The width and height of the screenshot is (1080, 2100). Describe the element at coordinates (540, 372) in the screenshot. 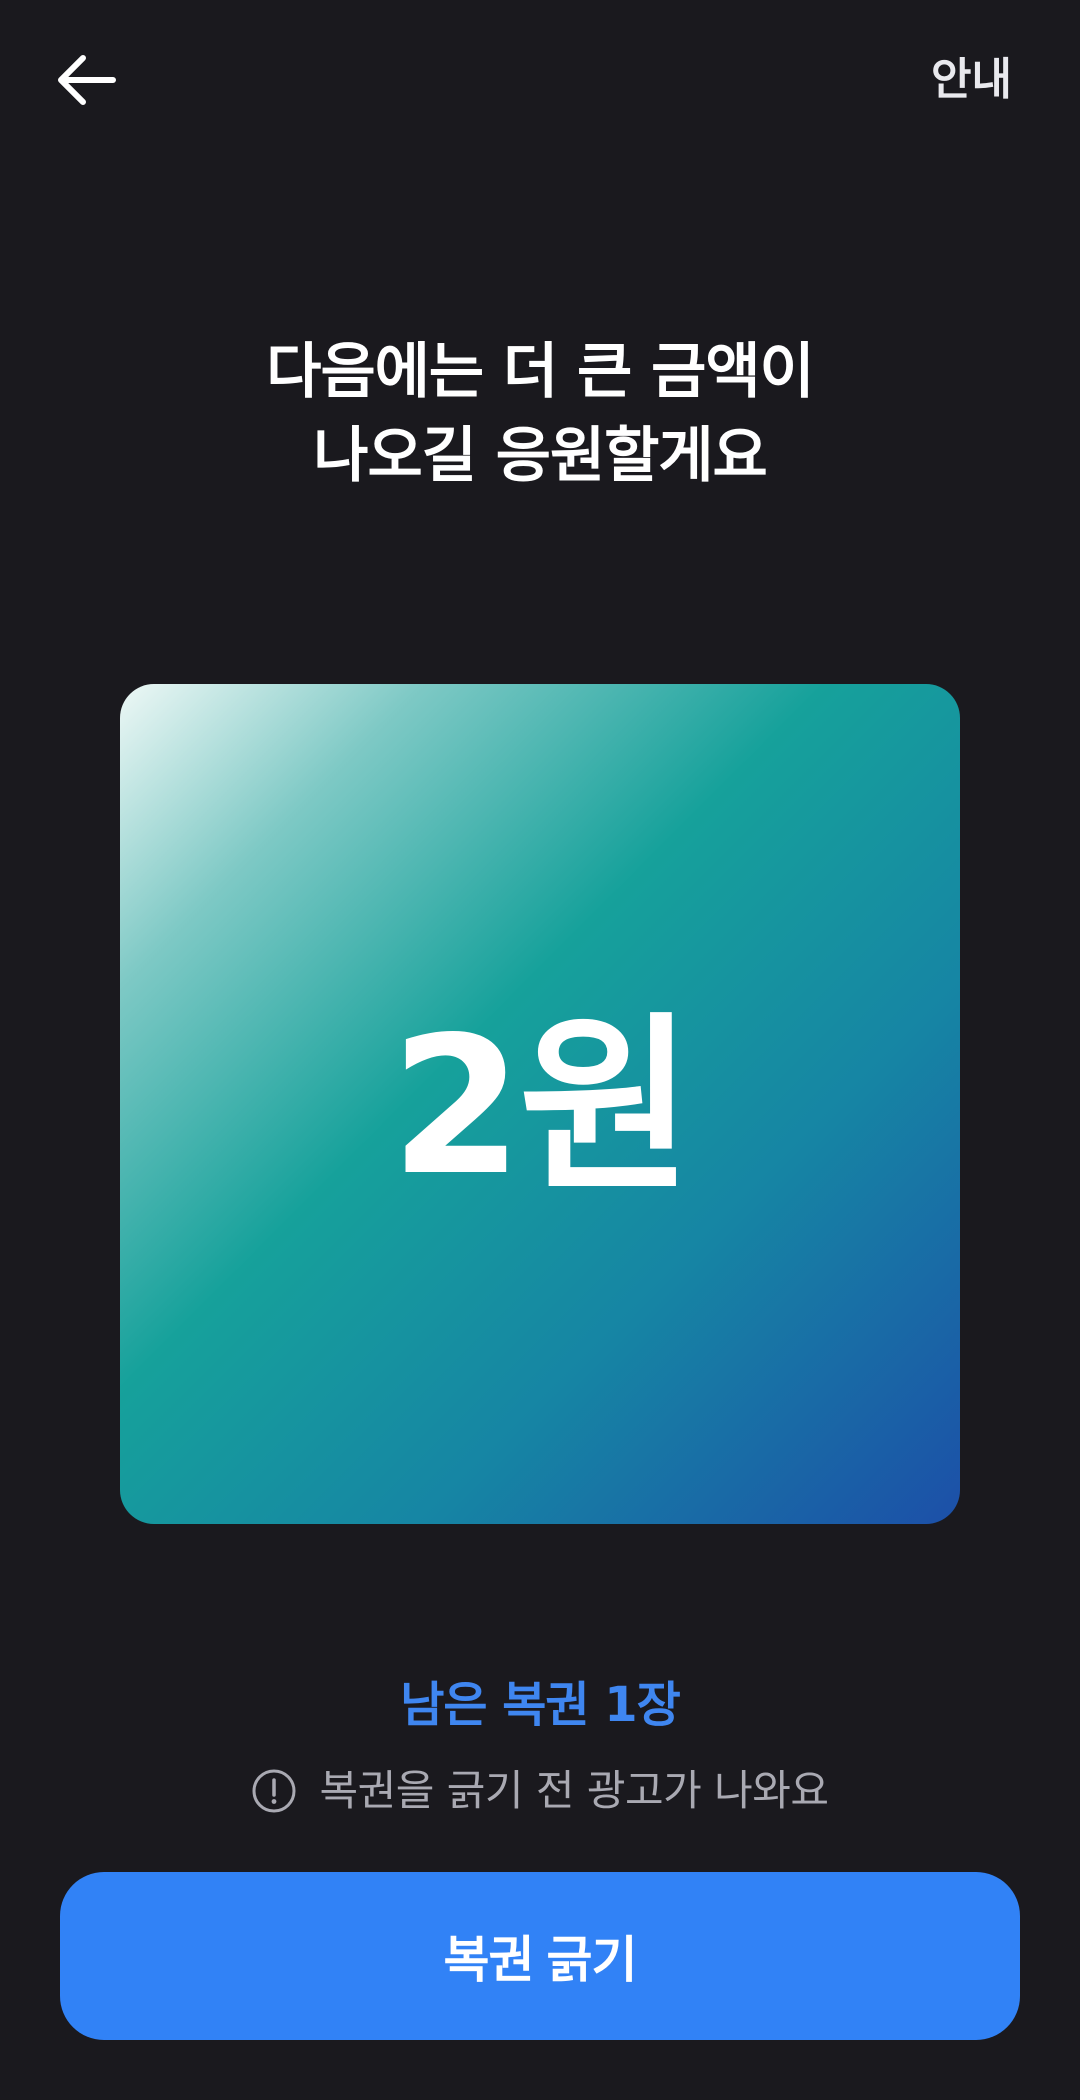

I see `headline-line-1: 다음에는 더 큰 금액이` at that location.